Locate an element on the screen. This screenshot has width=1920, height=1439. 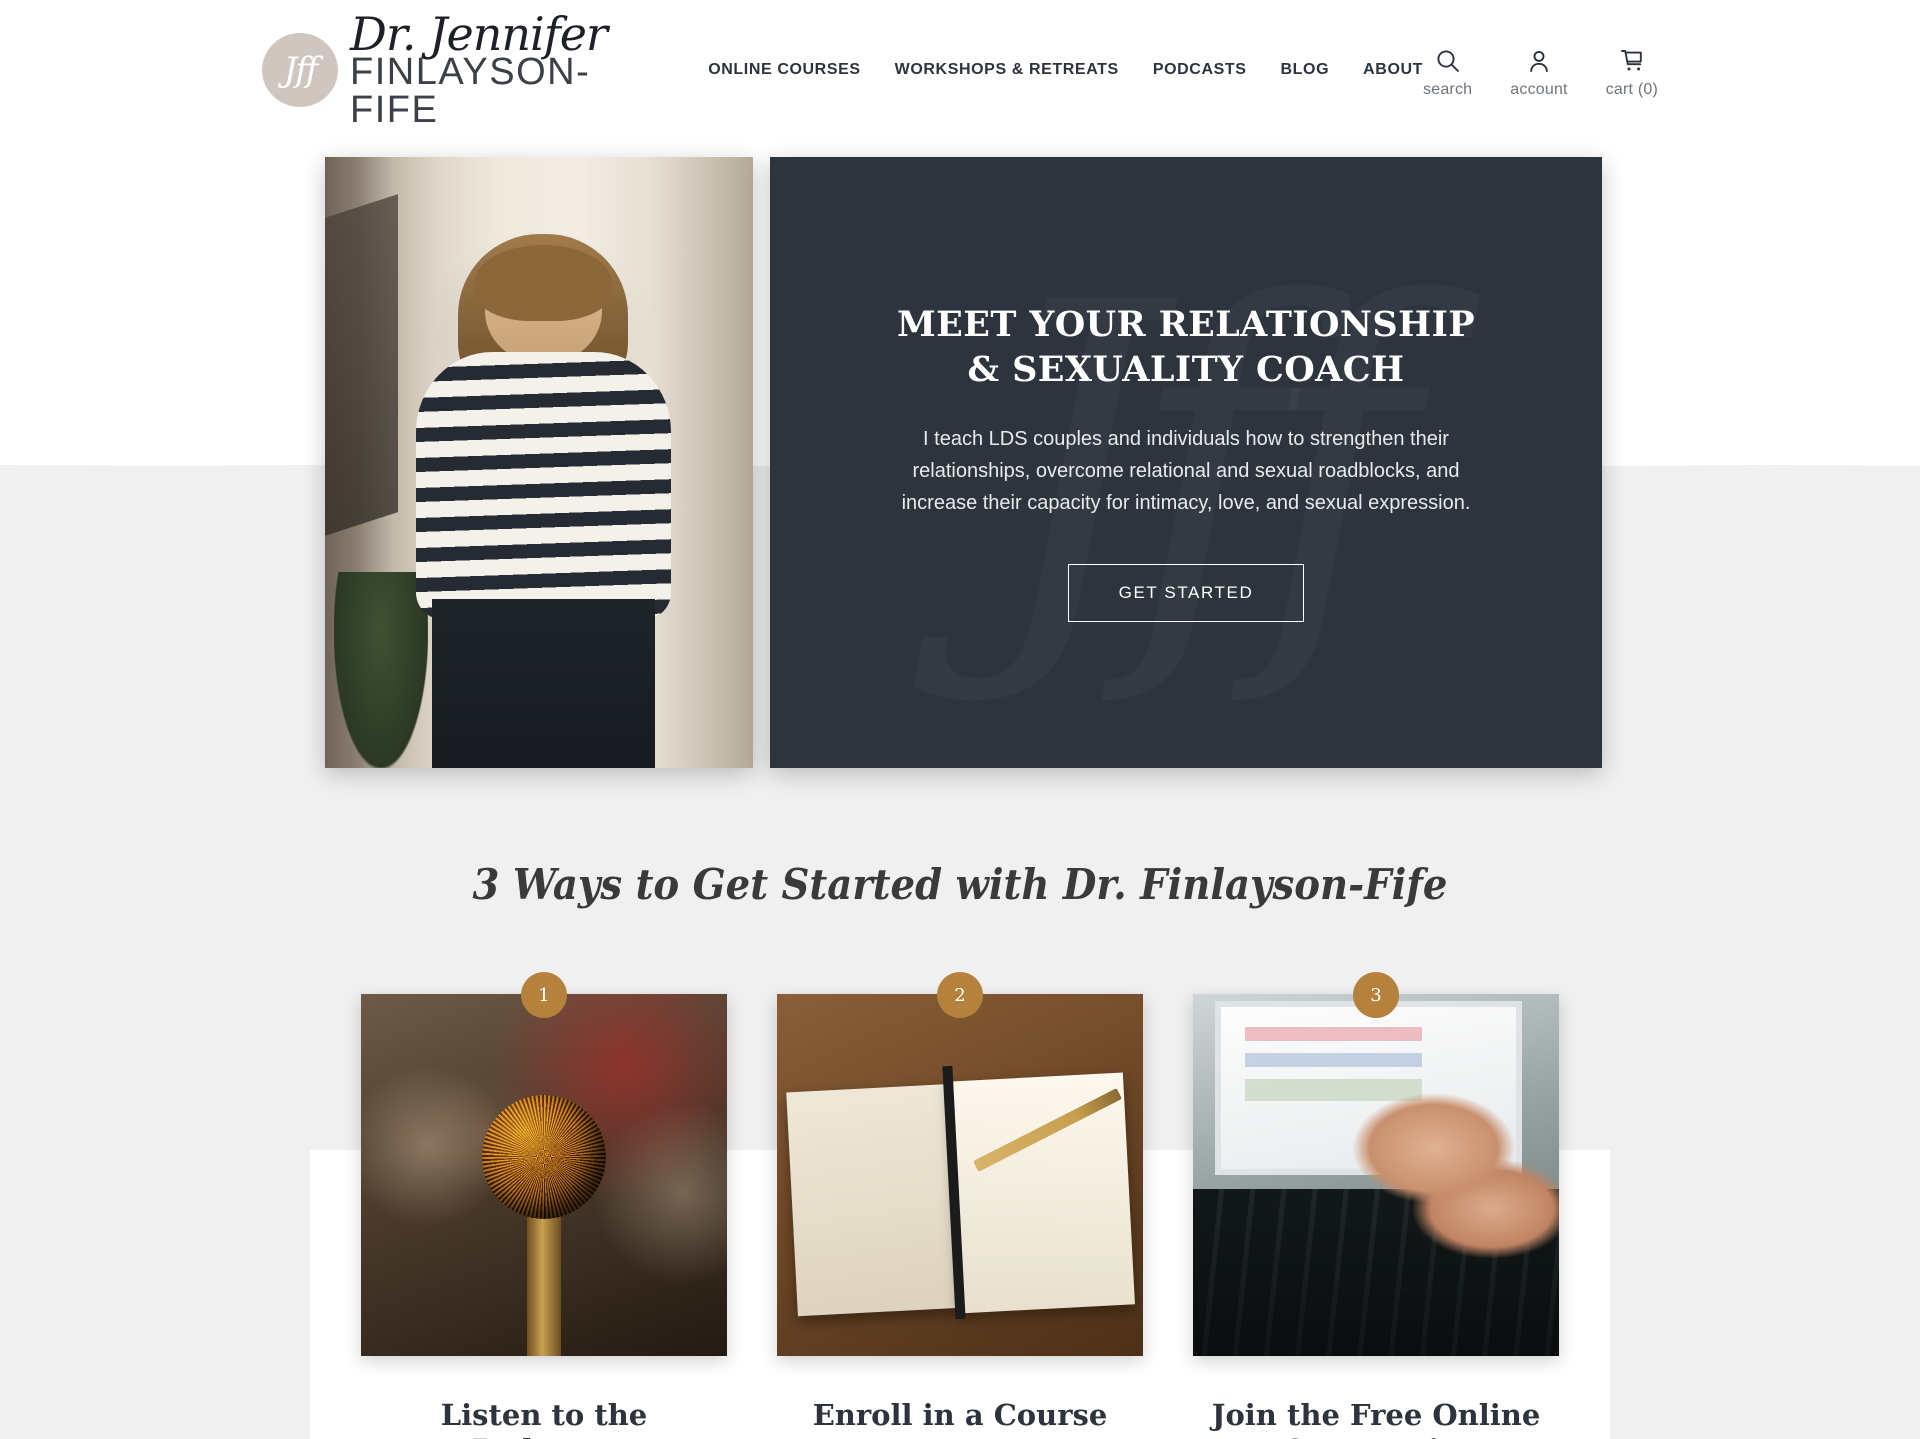
journal-page-left is located at coordinates (875, 1200).